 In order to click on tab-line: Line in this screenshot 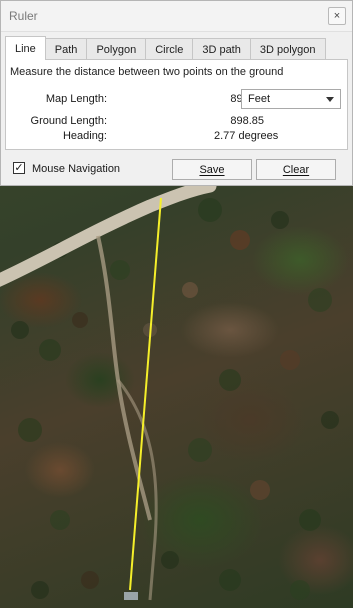, I will do `click(25, 48)`.